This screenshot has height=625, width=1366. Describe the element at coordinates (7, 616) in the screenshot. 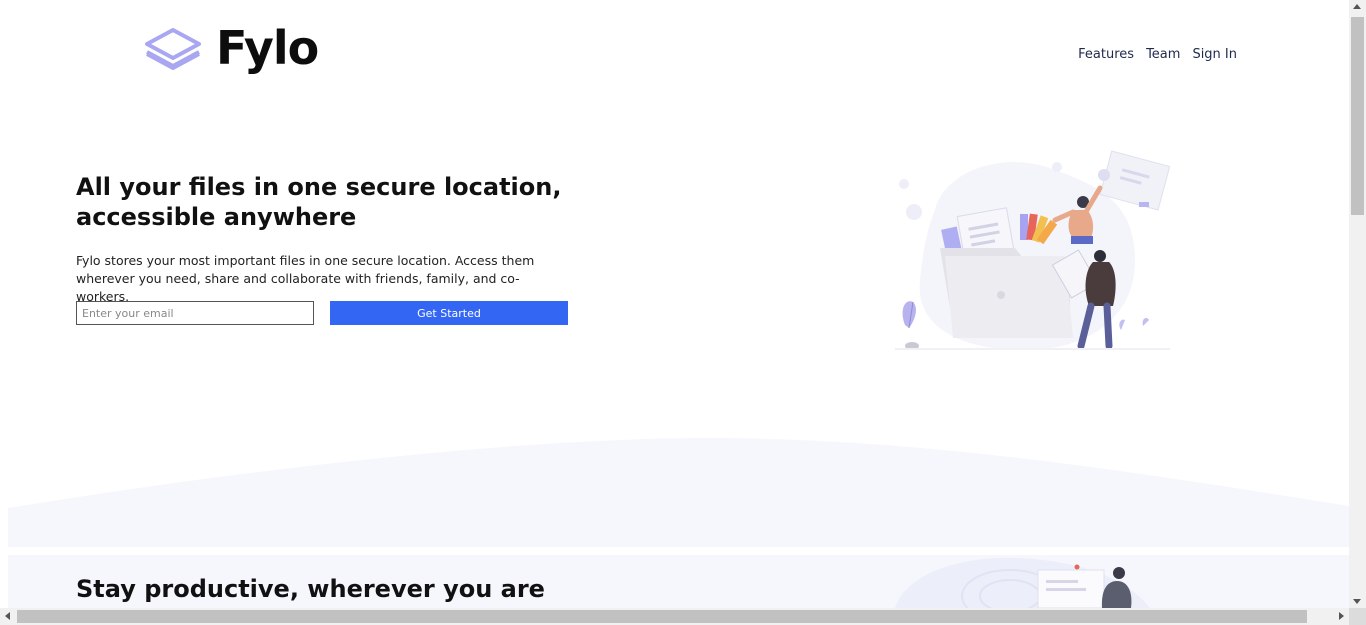

I see `scroll-left-arrow-icon` at that location.